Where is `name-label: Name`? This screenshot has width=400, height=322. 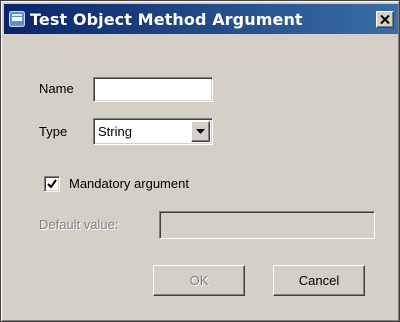
name-label: Name is located at coordinates (56, 88).